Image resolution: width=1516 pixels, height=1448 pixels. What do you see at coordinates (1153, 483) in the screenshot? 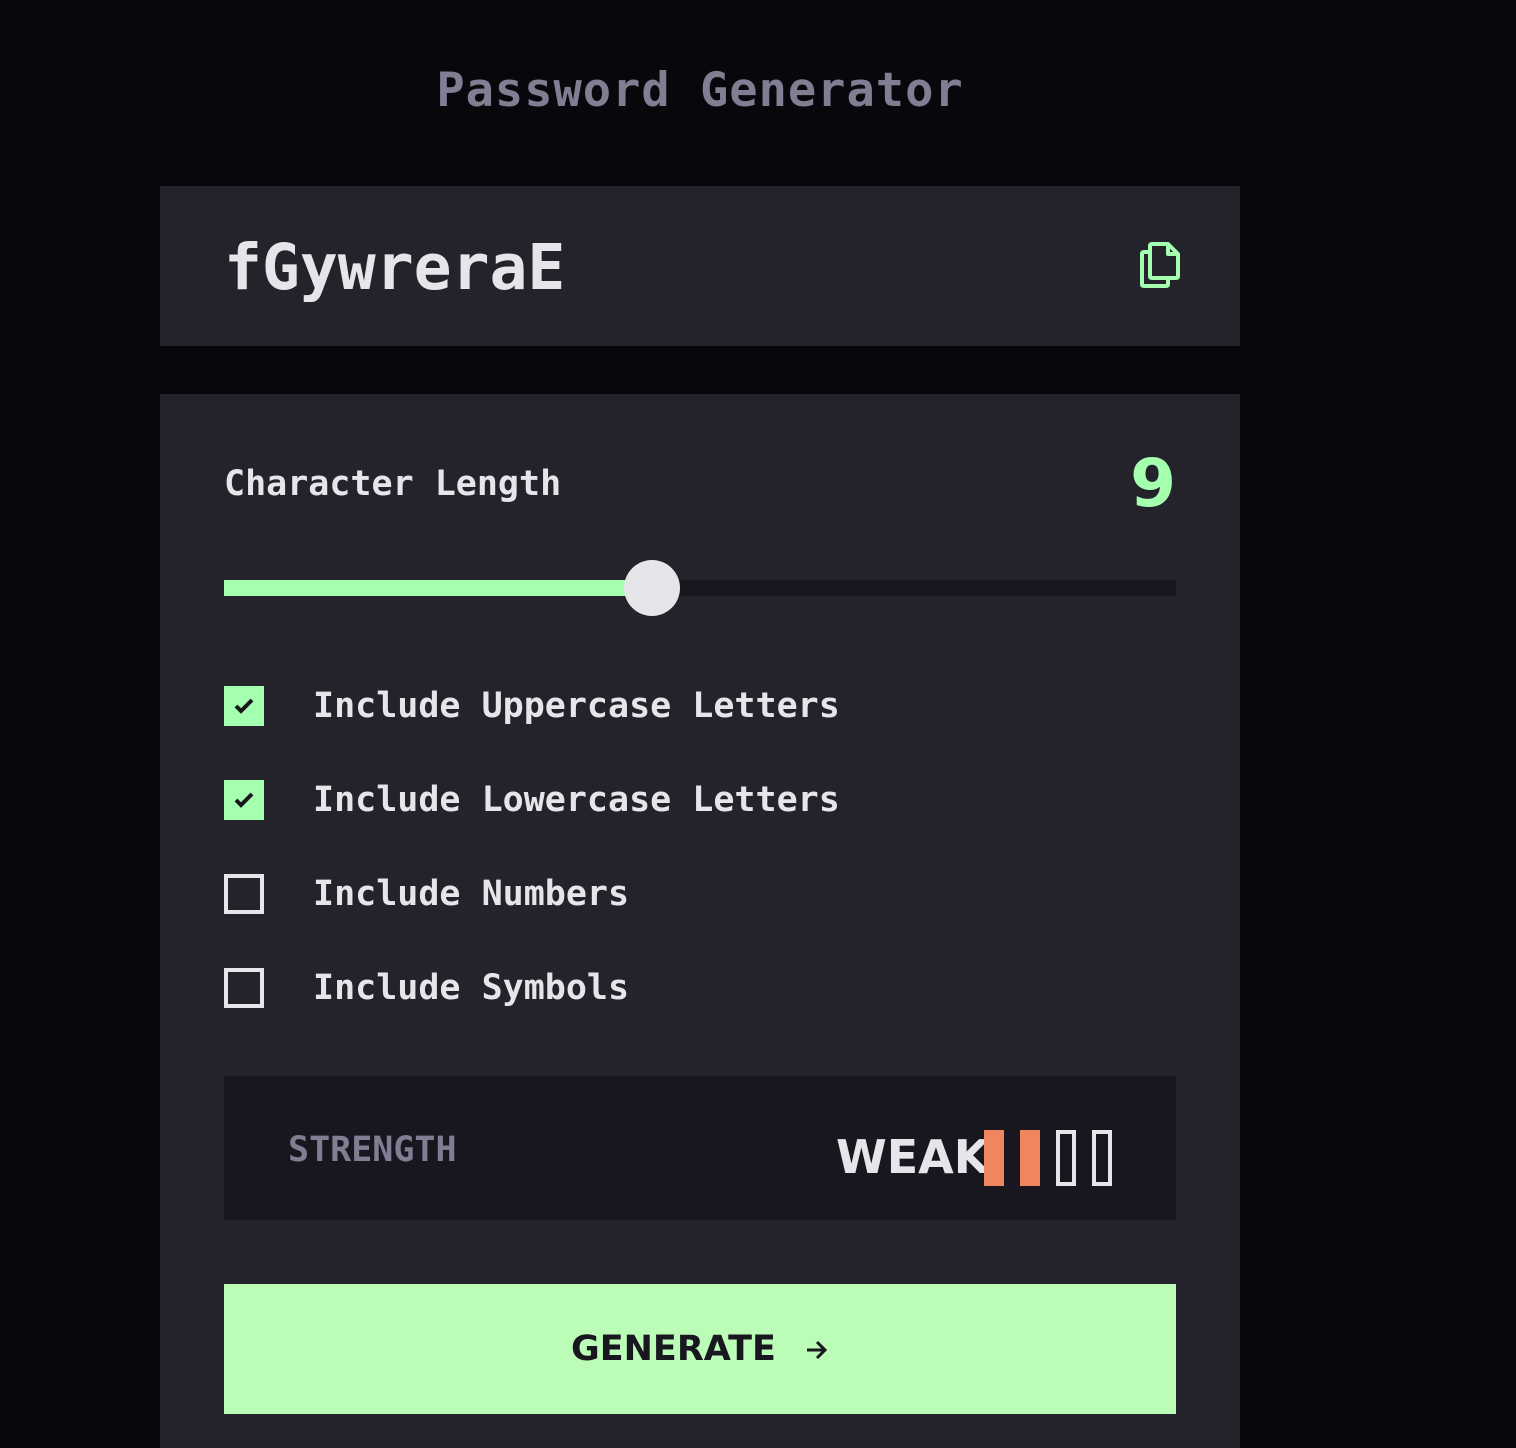
I see `character-length-value: 9` at bounding box center [1153, 483].